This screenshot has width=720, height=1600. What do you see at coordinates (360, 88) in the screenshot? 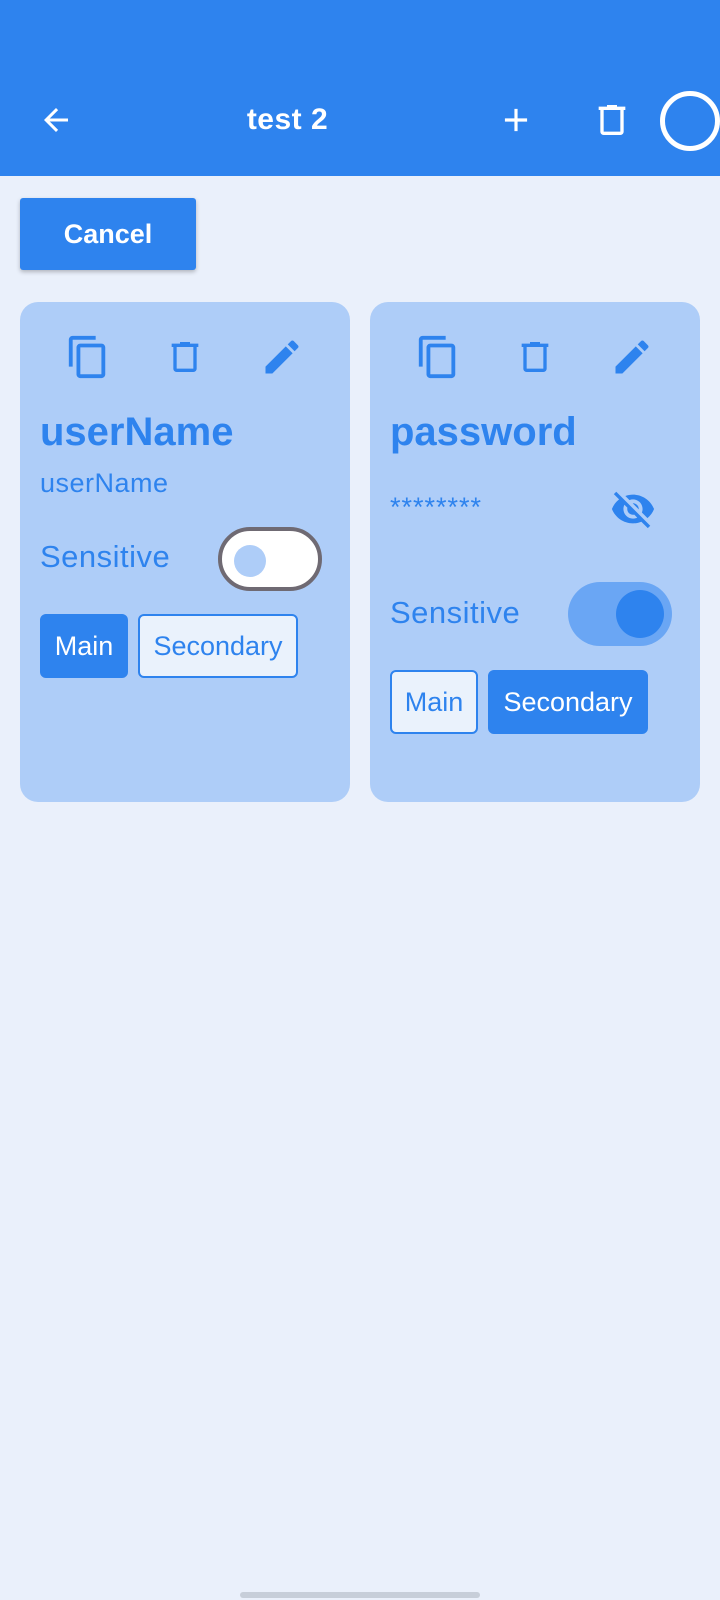
I see `app-bar: test 2` at bounding box center [360, 88].